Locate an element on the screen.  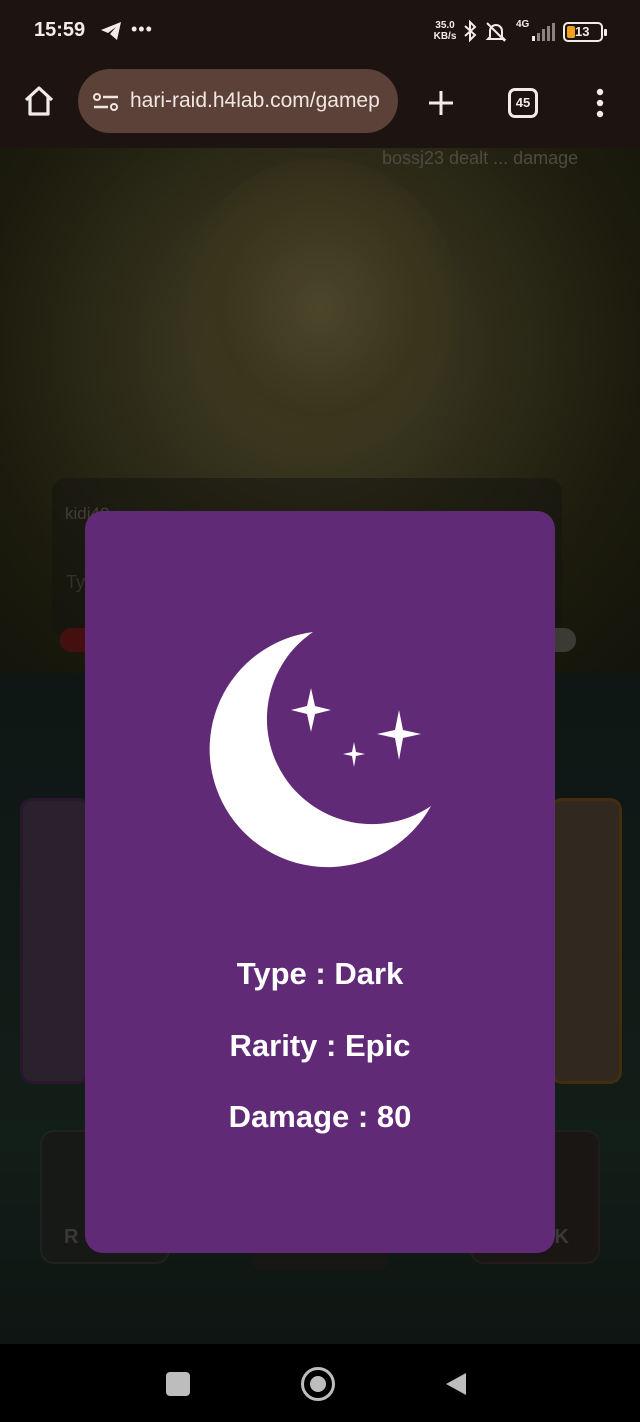
home-nav-dot is located at coordinates (318, 1384).